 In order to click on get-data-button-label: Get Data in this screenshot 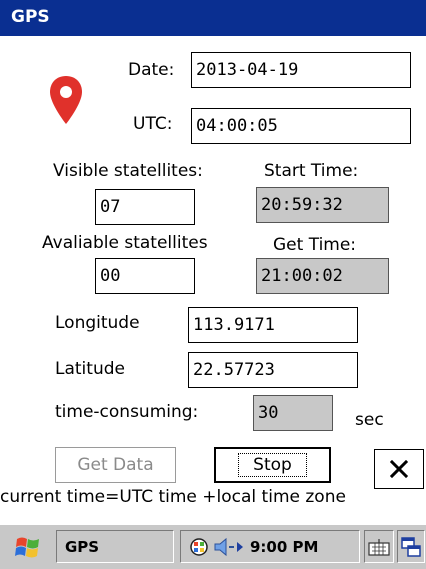, I will do `click(115, 465)`.